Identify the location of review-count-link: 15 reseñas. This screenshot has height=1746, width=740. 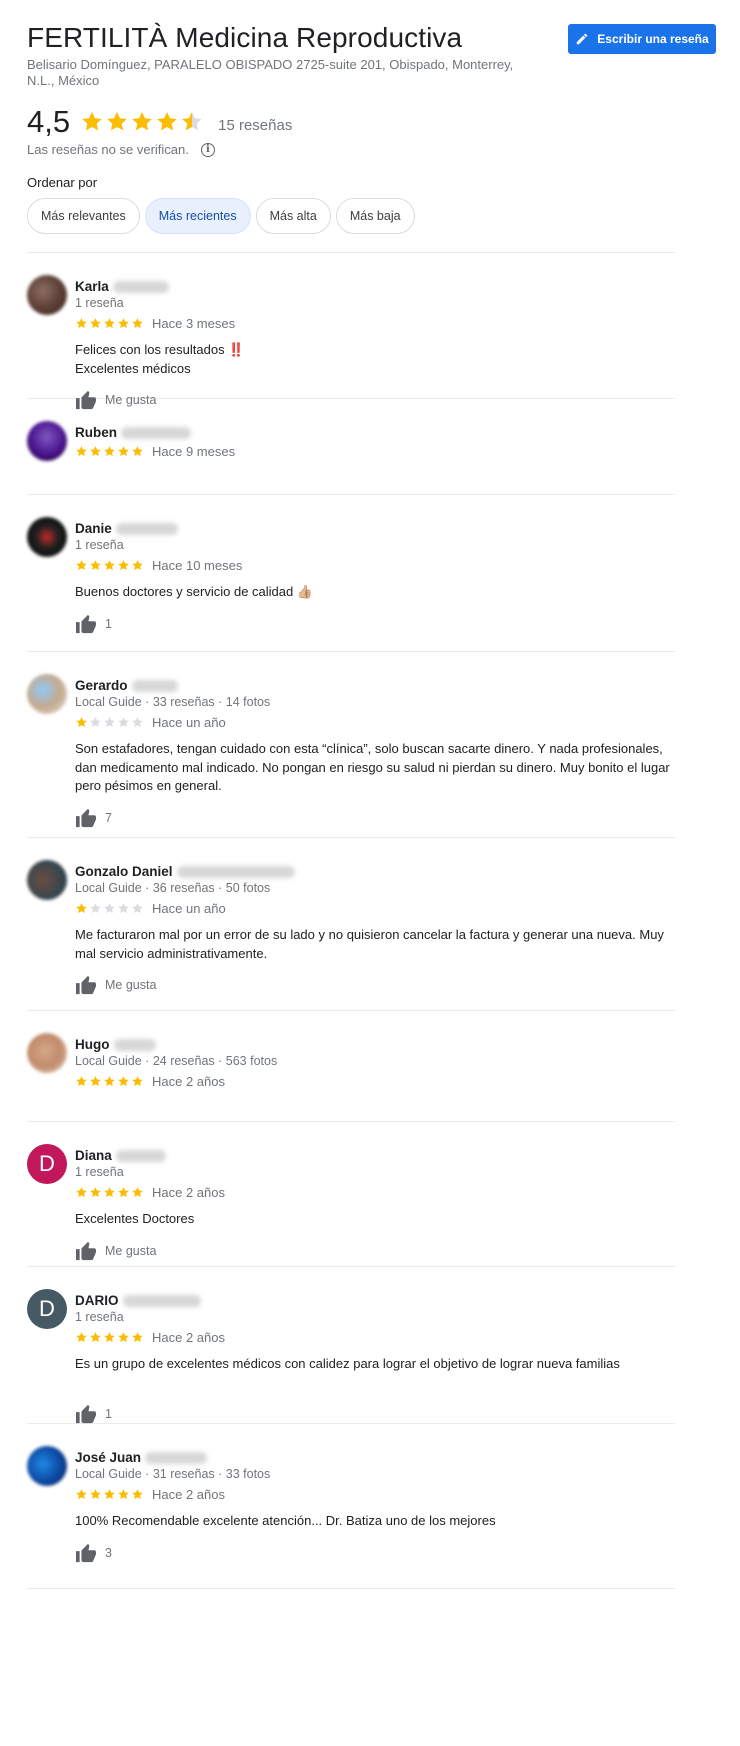
(255, 125).